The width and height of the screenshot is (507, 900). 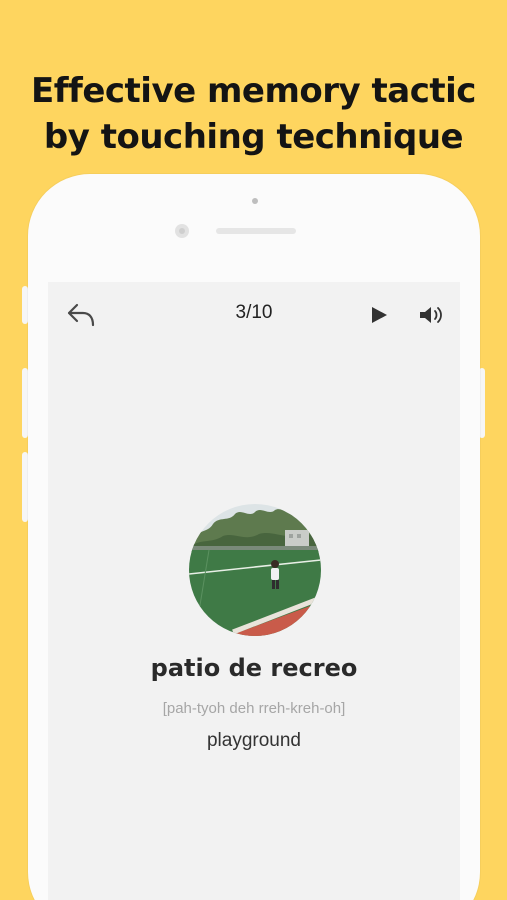 What do you see at coordinates (253, 137) in the screenshot?
I see `headline-line-2: by touching technique` at bounding box center [253, 137].